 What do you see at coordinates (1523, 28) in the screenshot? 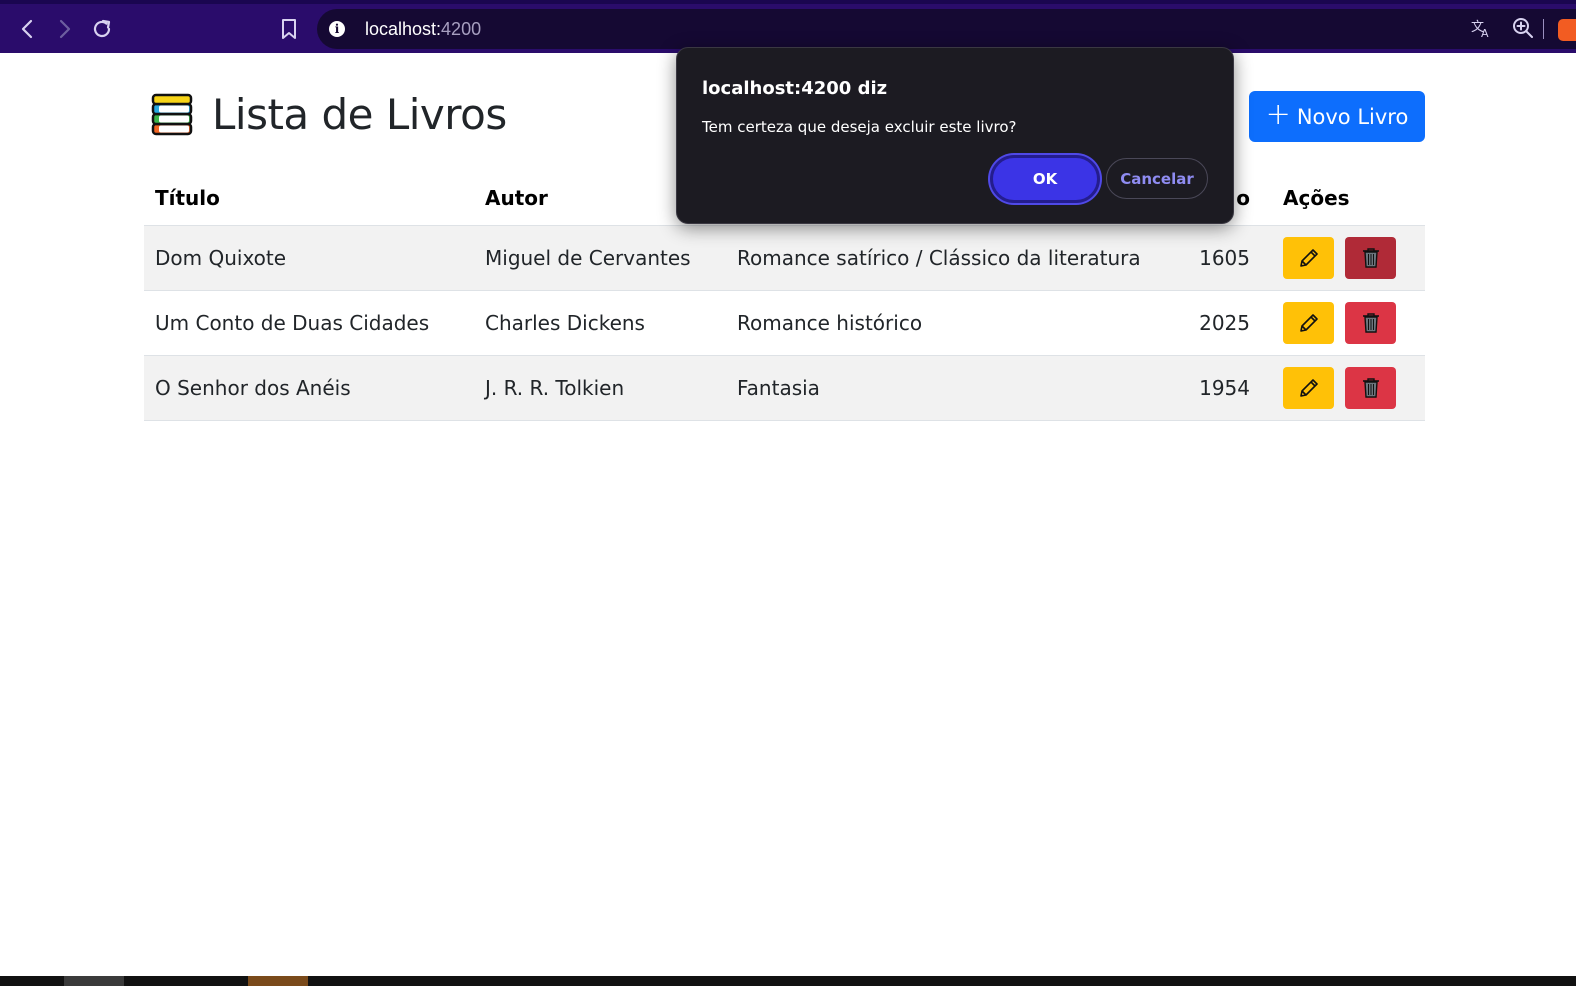
I see `zoom-icon` at bounding box center [1523, 28].